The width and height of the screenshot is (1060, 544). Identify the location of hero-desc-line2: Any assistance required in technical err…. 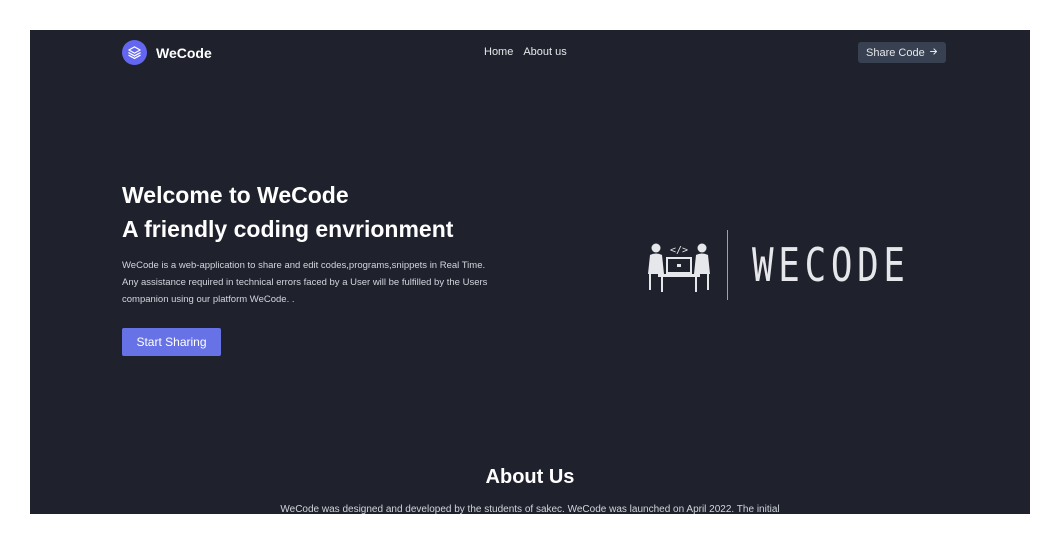
(305, 282).